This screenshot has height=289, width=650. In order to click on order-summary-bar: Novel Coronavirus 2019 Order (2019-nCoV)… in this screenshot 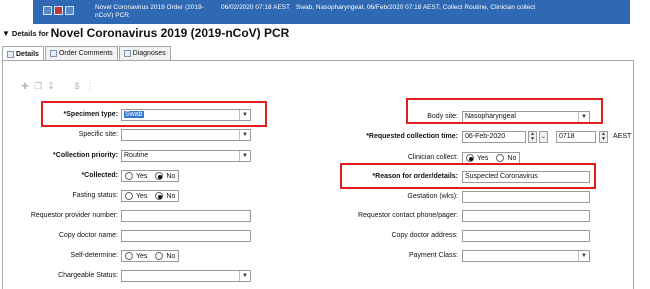, I will do `click(331, 12)`.